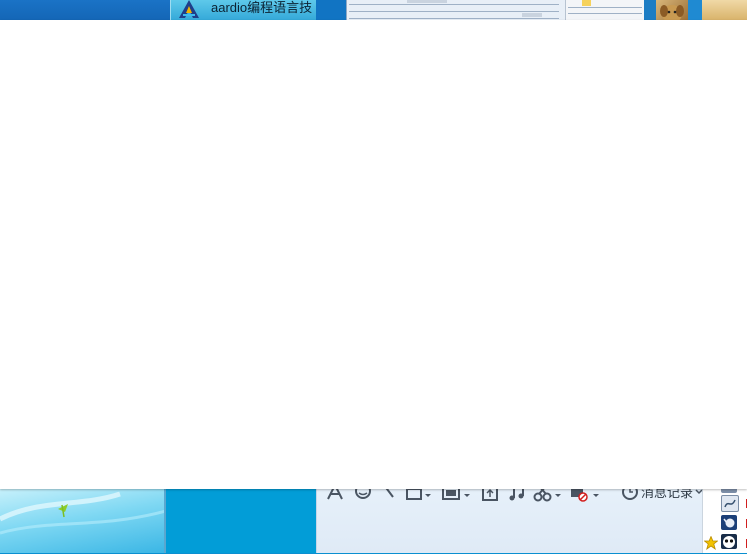  I want to click on blue-panel, so click(241, 521).